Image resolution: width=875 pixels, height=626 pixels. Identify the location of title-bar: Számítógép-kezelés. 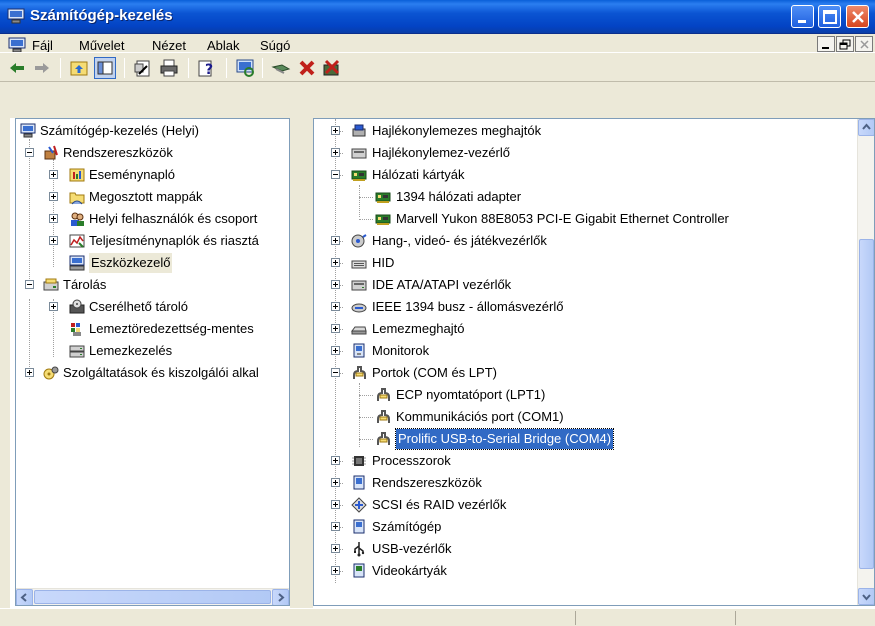
(437, 17).